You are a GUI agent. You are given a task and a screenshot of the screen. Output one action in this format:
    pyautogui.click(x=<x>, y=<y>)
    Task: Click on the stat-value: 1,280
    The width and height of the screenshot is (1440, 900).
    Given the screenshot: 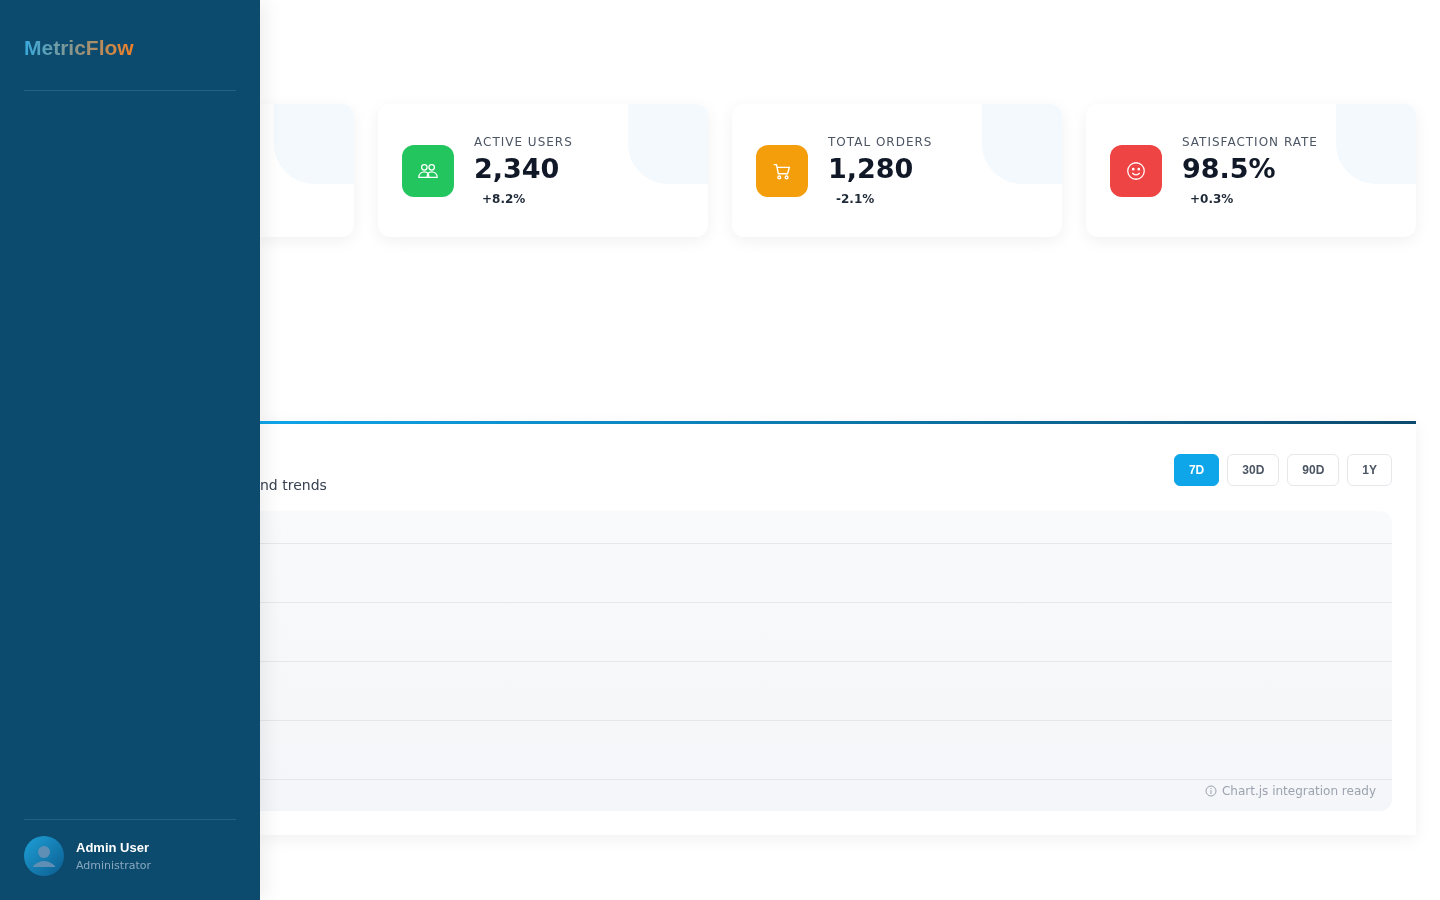 What is the action you would take?
    pyautogui.click(x=871, y=168)
    